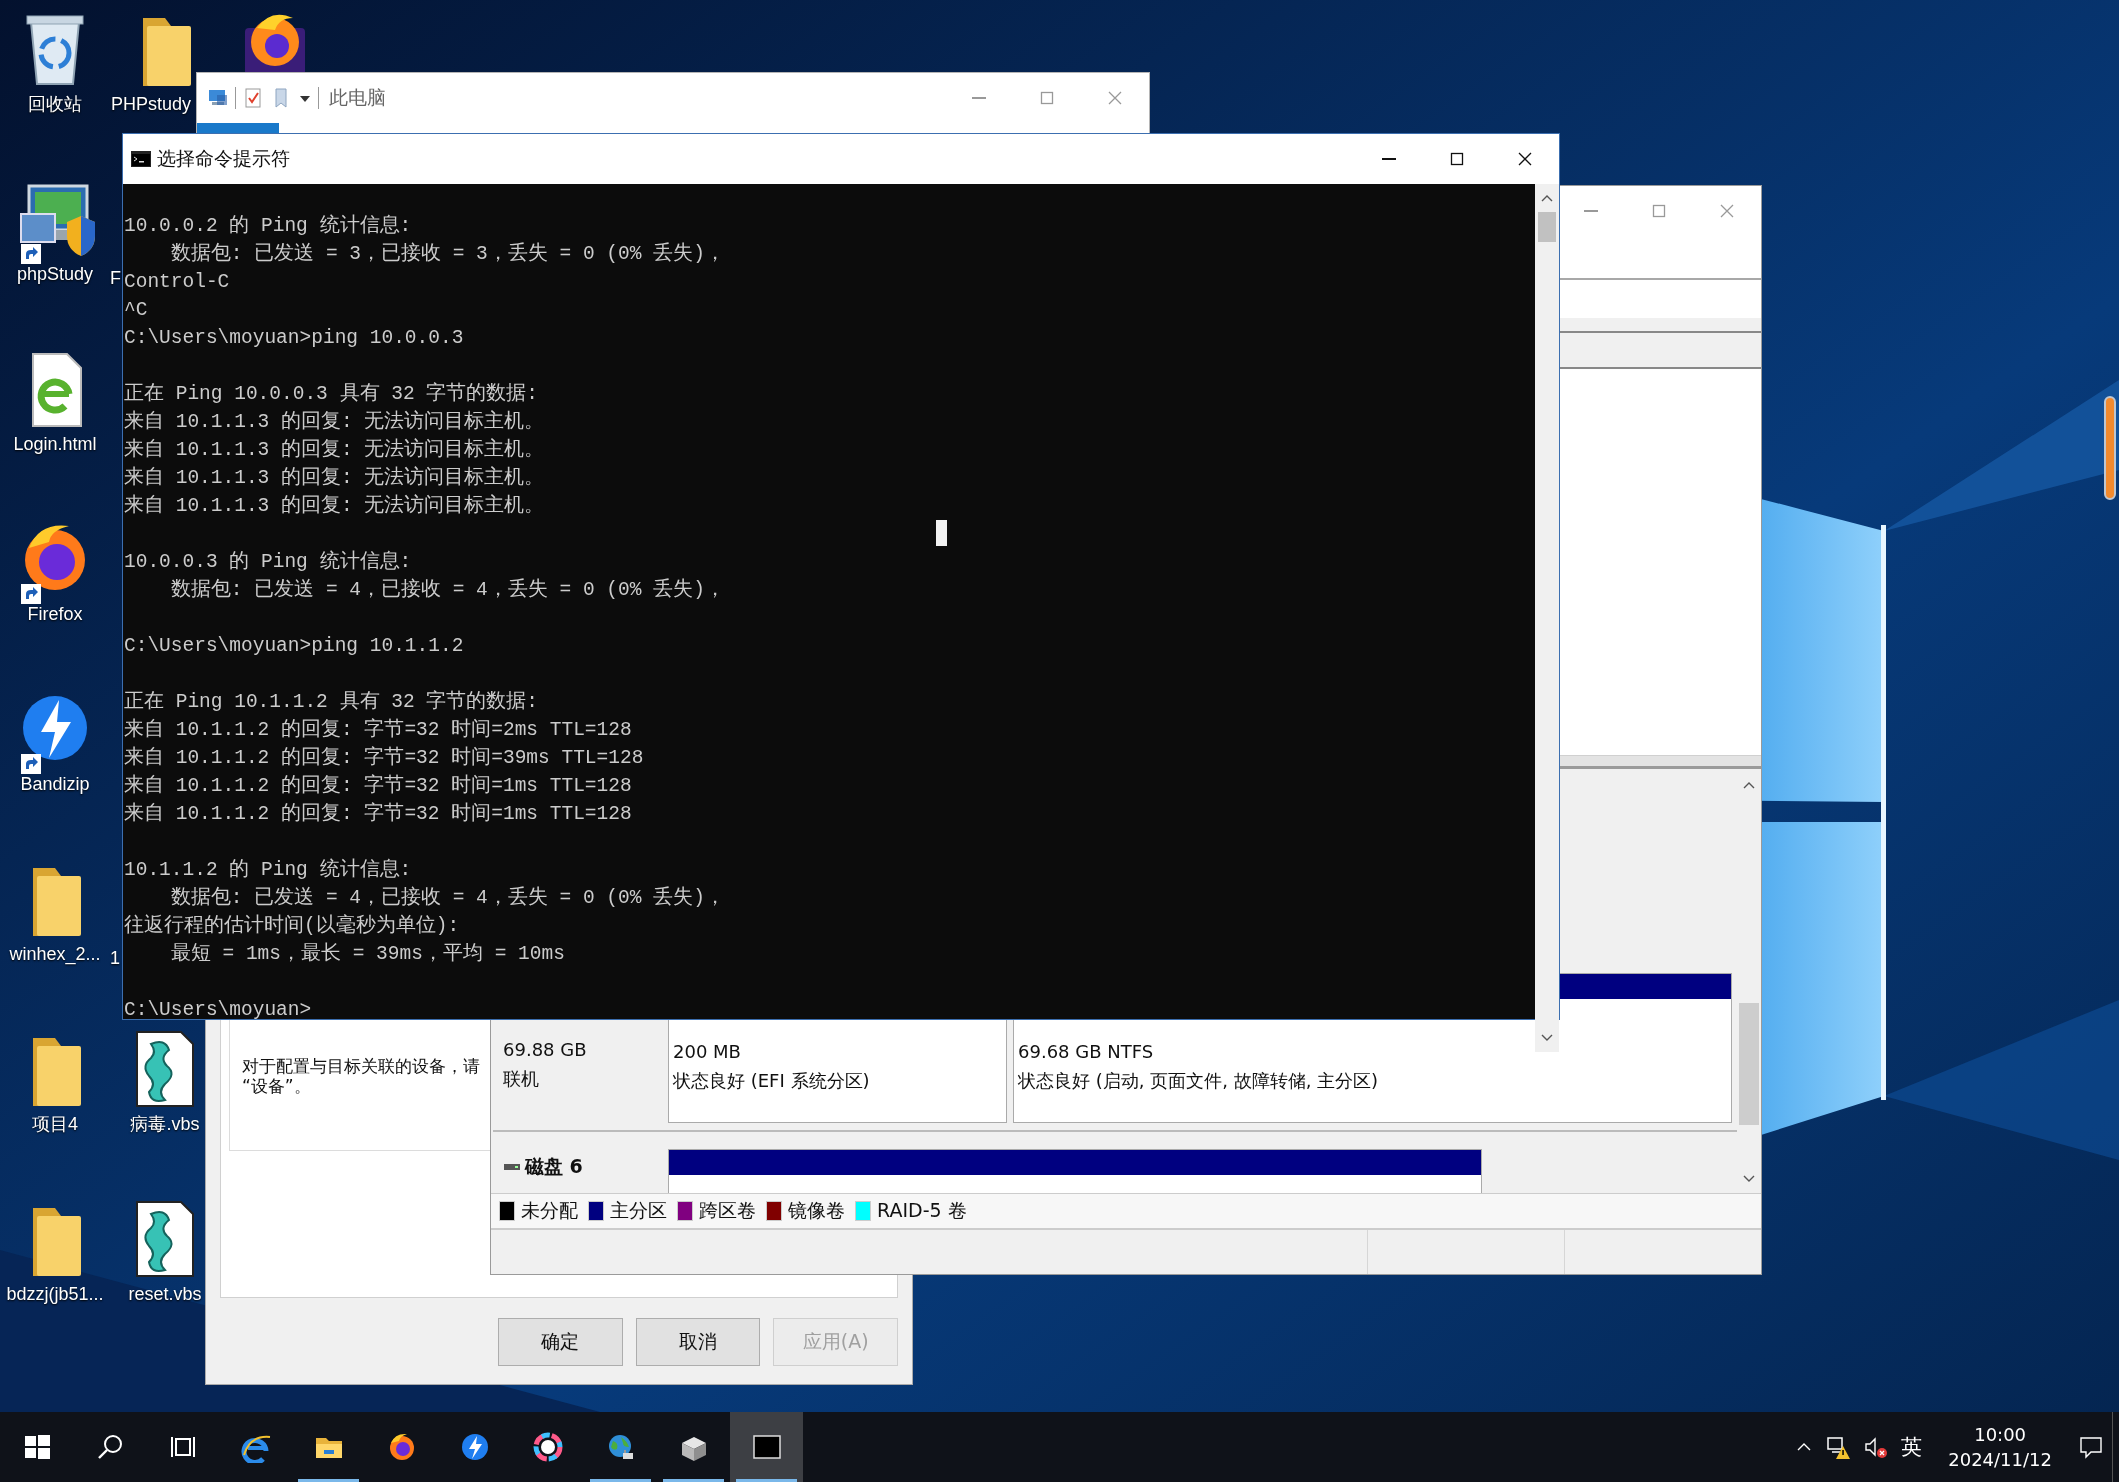 This screenshot has height=1482, width=2119. What do you see at coordinates (55, 784) in the screenshot?
I see `icon-label: Bandizip` at bounding box center [55, 784].